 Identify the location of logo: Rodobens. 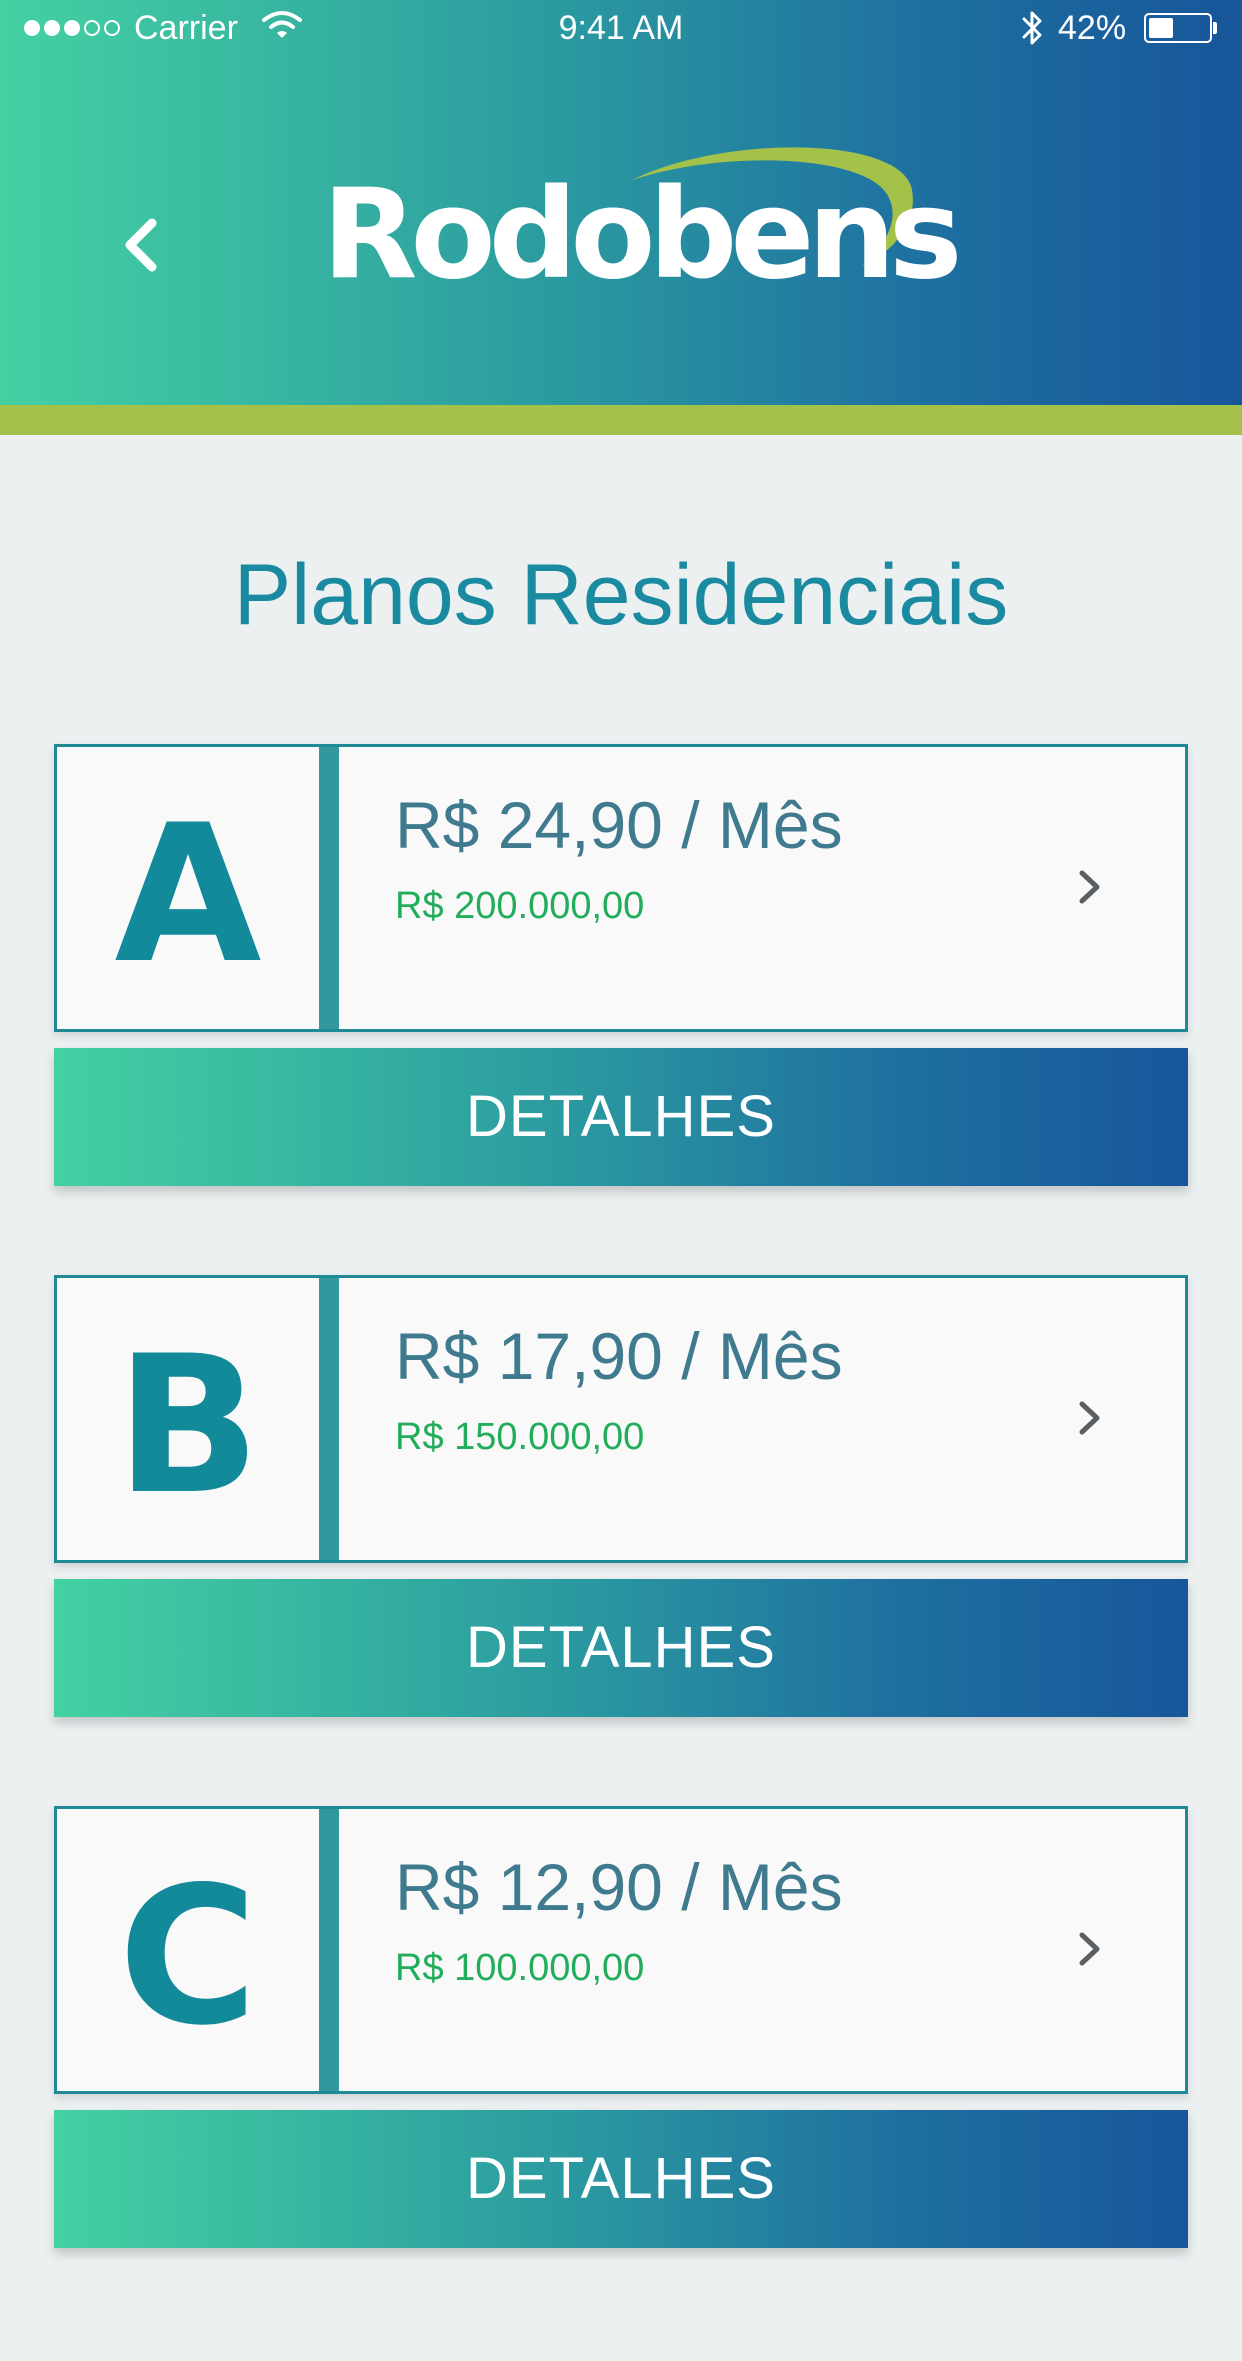
(642, 223).